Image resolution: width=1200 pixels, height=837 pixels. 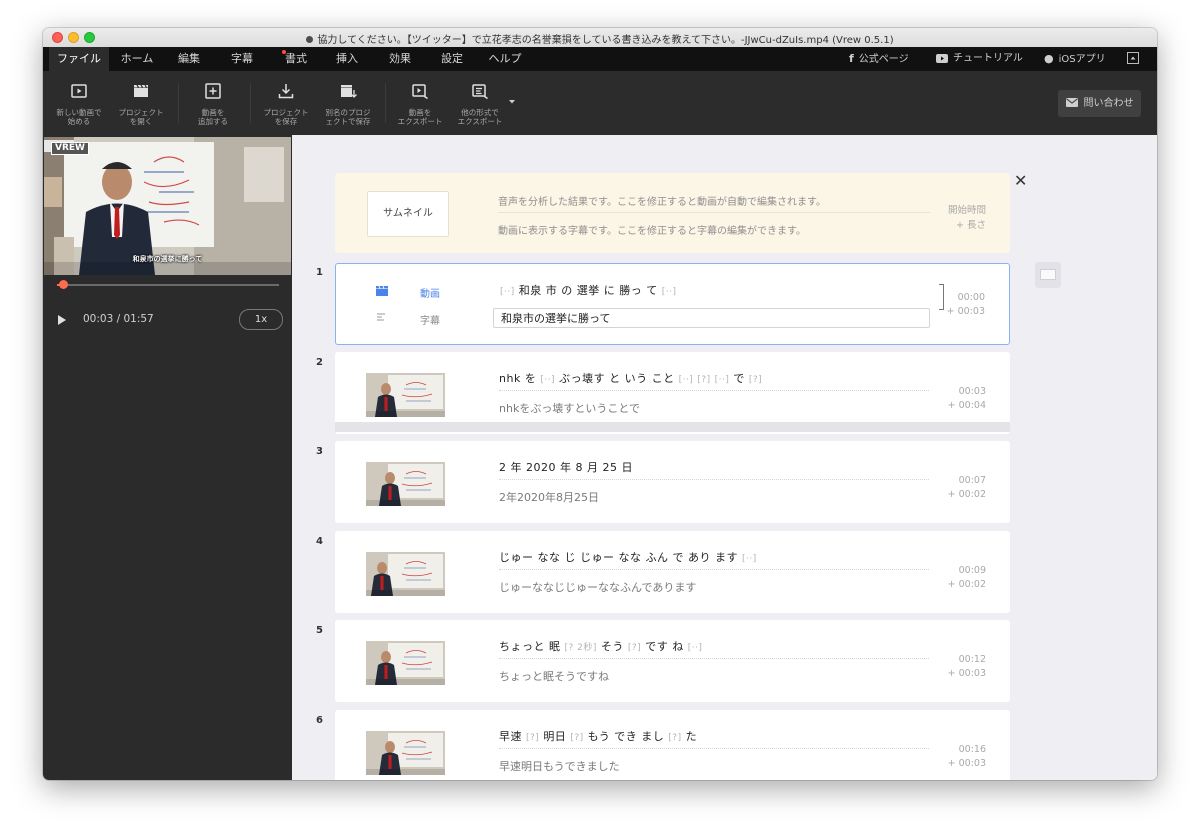 What do you see at coordinates (979, 59) in the screenshot?
I see `tutorial-link: チュートリアル` at bounding box center [979, 59].